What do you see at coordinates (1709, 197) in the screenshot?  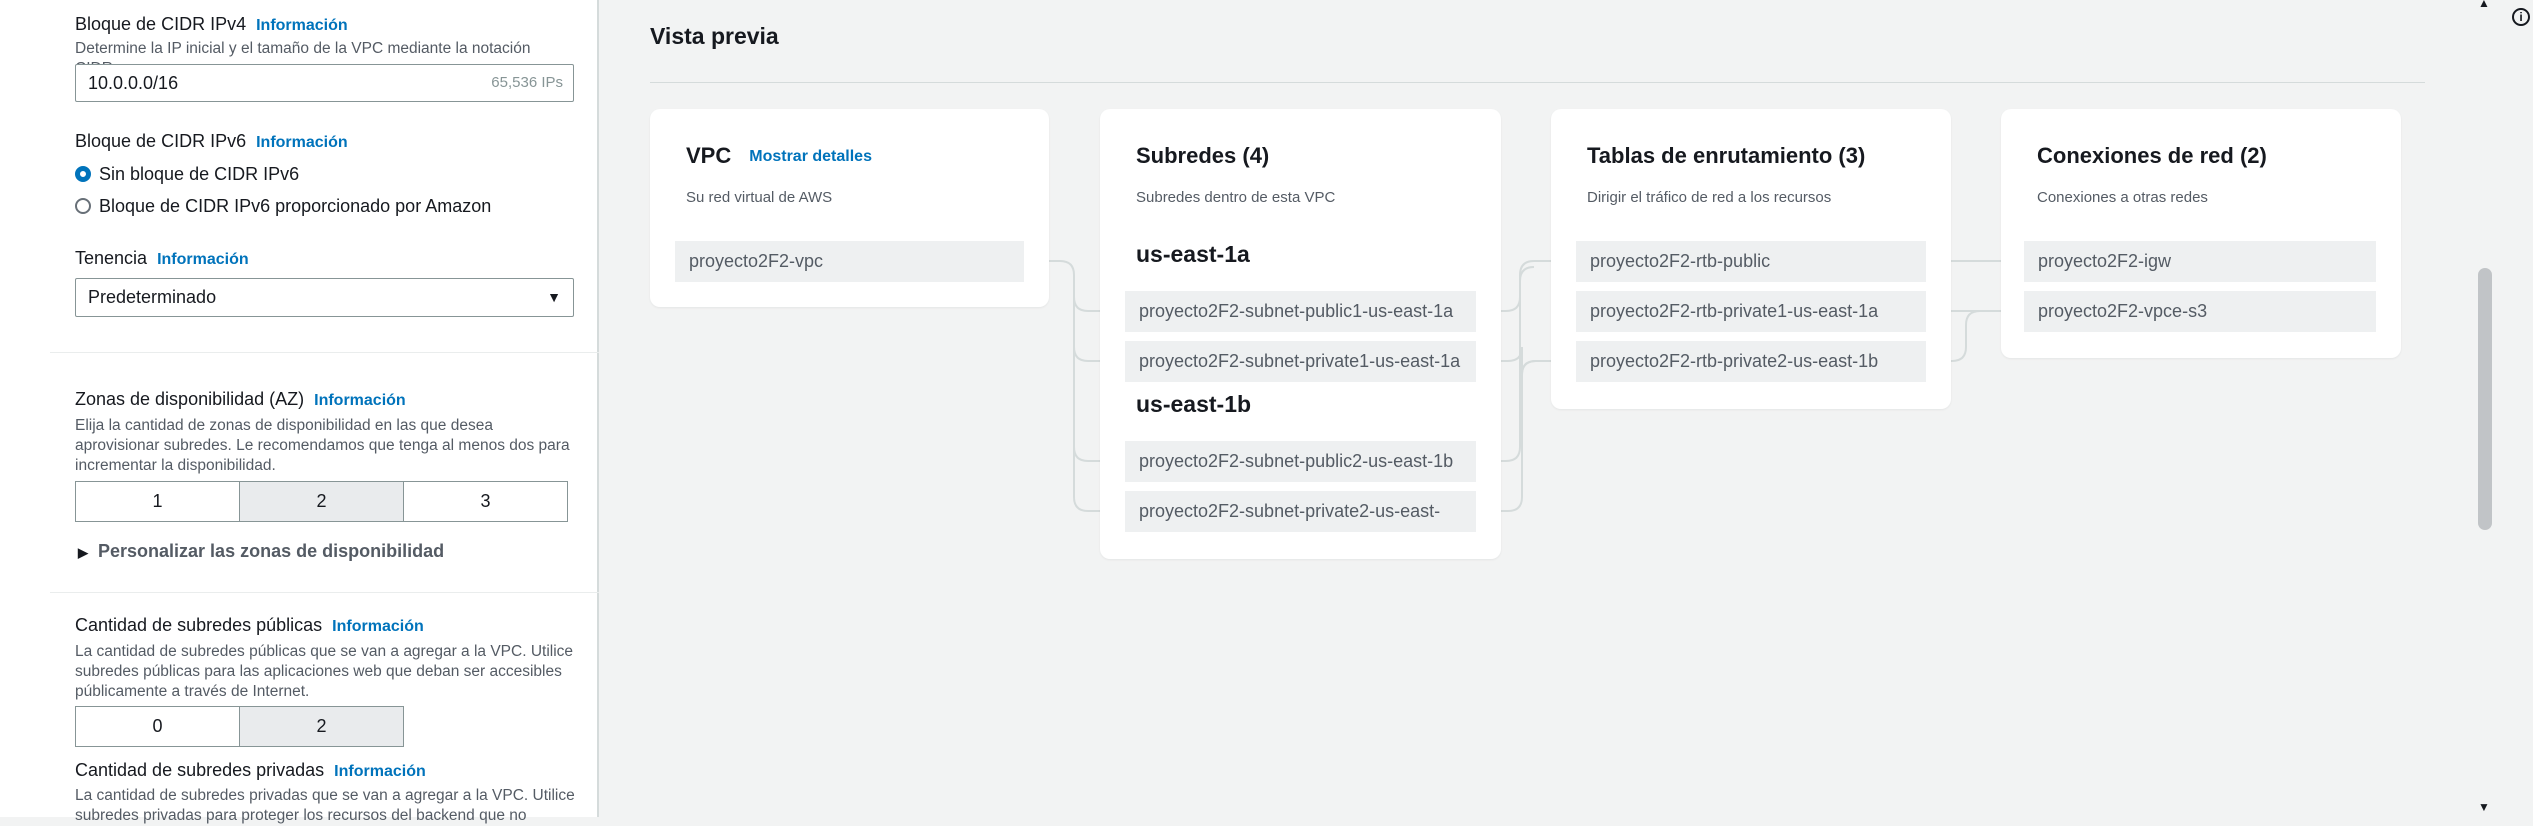 I see `route-tables-card-subtitle: Dirigir el tráfico de red a los recursos` at bounding box center [1709, 197].